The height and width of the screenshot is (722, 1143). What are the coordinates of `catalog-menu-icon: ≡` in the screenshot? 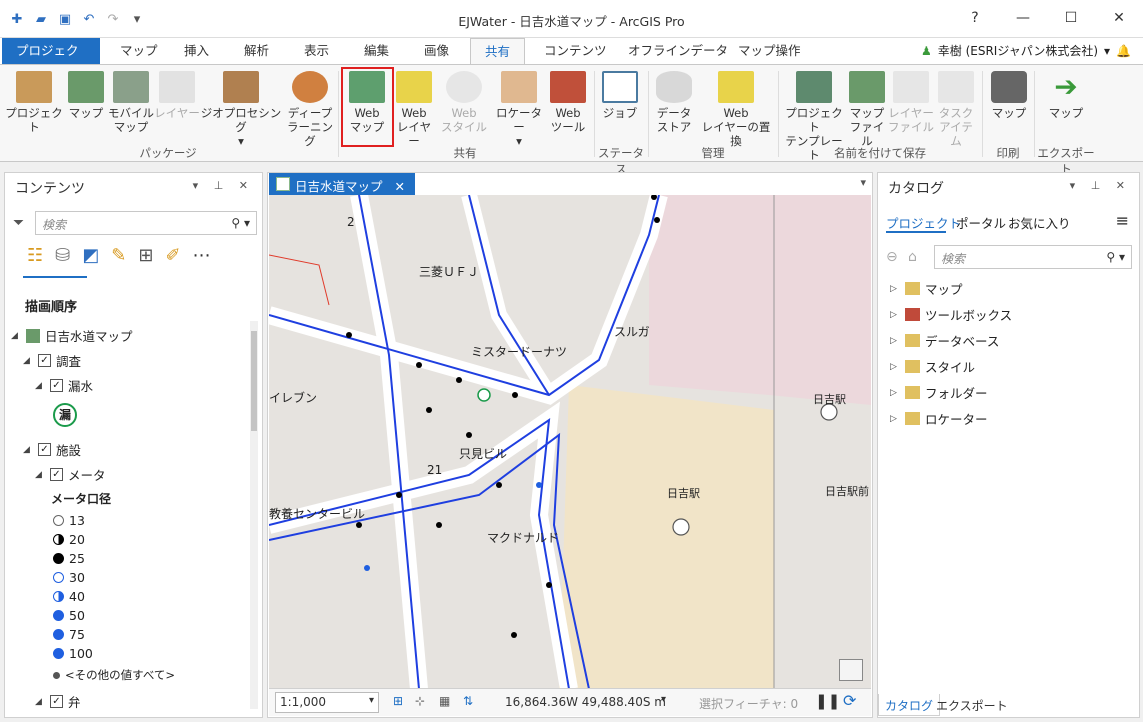 It's located at (1122, 220).